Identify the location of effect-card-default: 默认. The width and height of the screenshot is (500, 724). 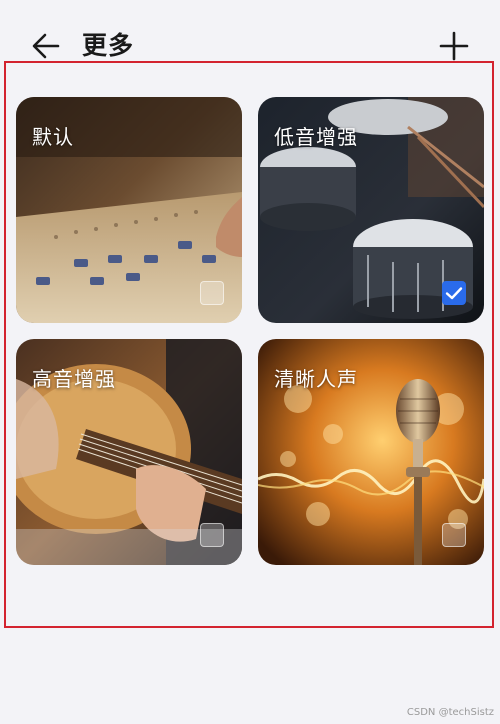
(129, 210).